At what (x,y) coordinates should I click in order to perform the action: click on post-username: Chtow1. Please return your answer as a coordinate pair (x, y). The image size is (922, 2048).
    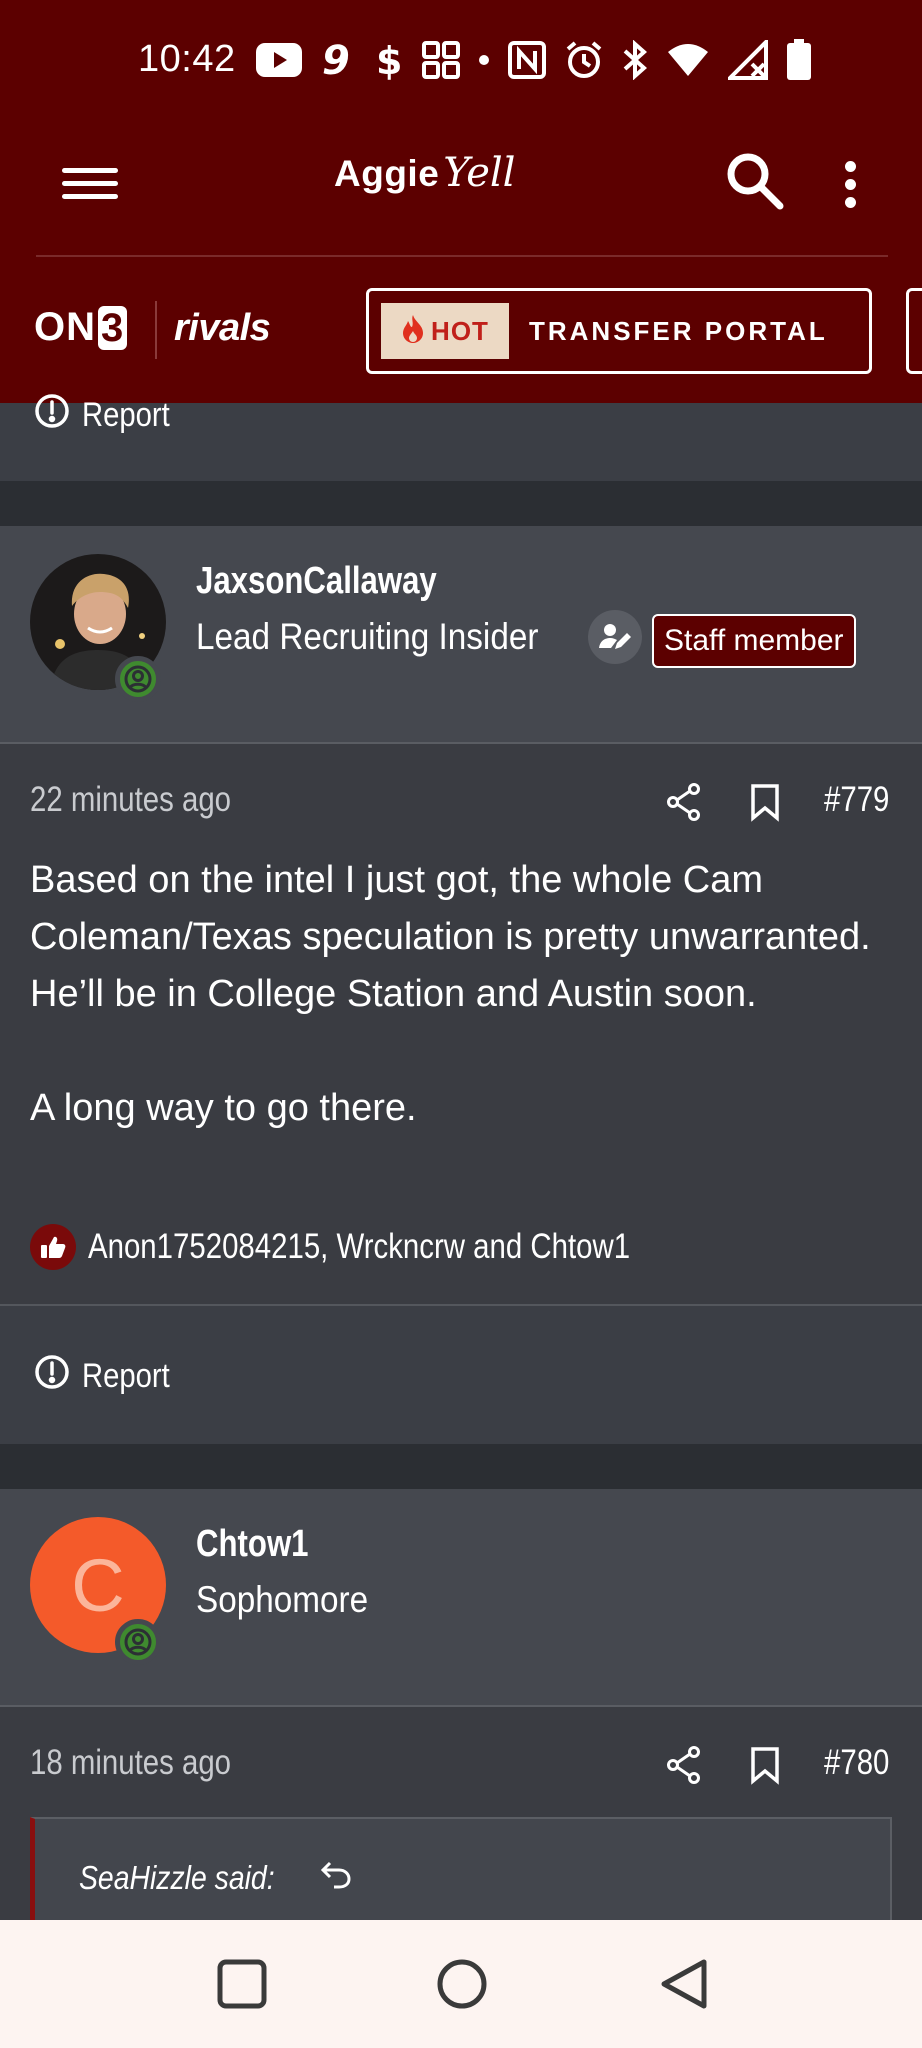
    Looking at the image, I should click on (264, 1544).